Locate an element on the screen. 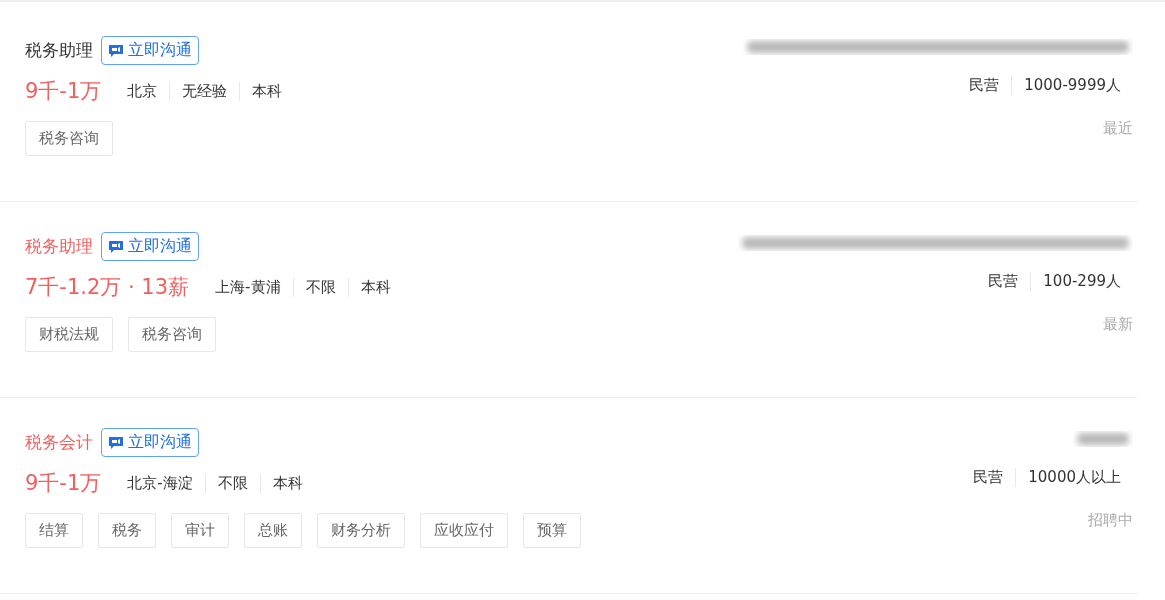  skill-tag: 财务分析 is located at coordinates (361, 530).